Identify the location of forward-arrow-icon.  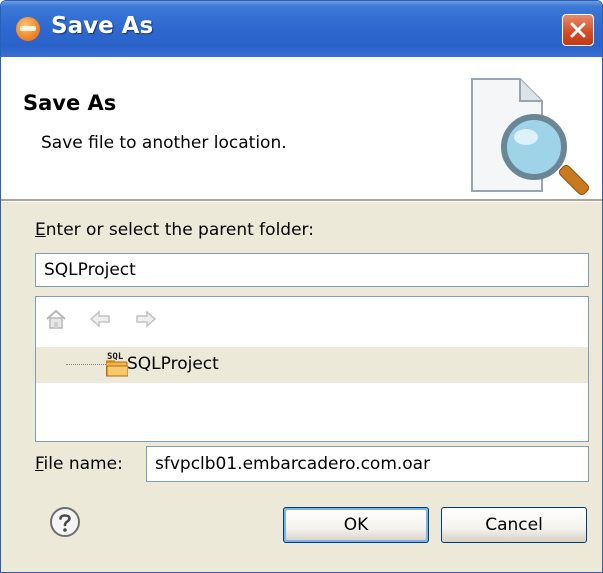
(146, 319).